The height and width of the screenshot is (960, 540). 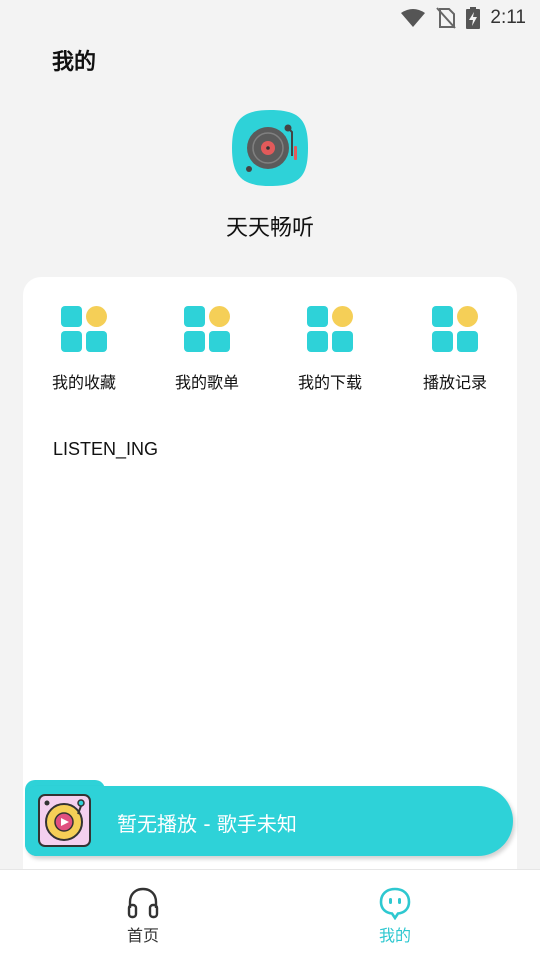 I want to click on player-track-text: 暂无播放 - 歌手未知, so click(x=207, y=824).